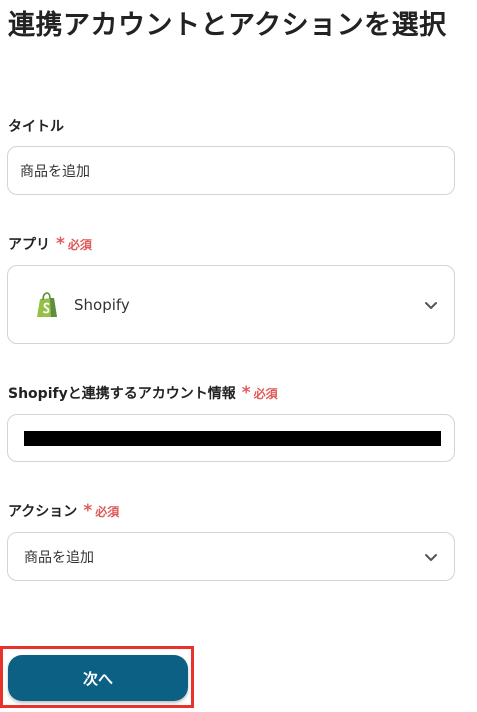  I want to click on app-field-label: アプリ * 必須, so click(50, 244).